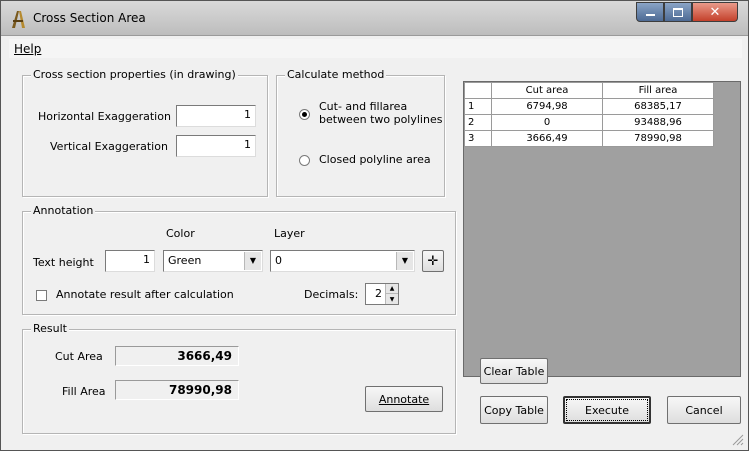 This screenshot has width=749, height=451. I want to click on layer-select: 0 ▼, so click(342, 261).